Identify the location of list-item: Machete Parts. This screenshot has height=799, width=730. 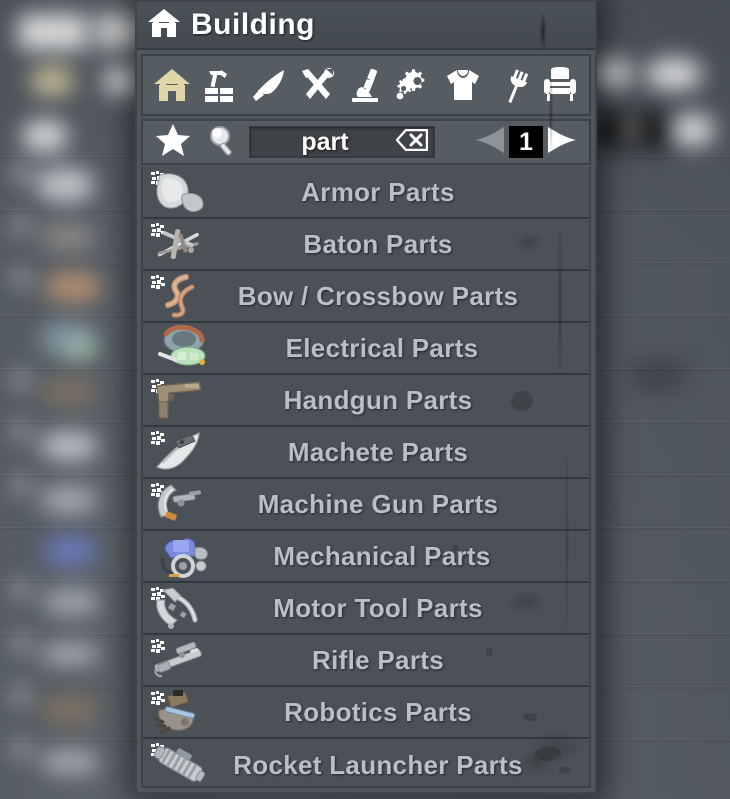
(366, 453).